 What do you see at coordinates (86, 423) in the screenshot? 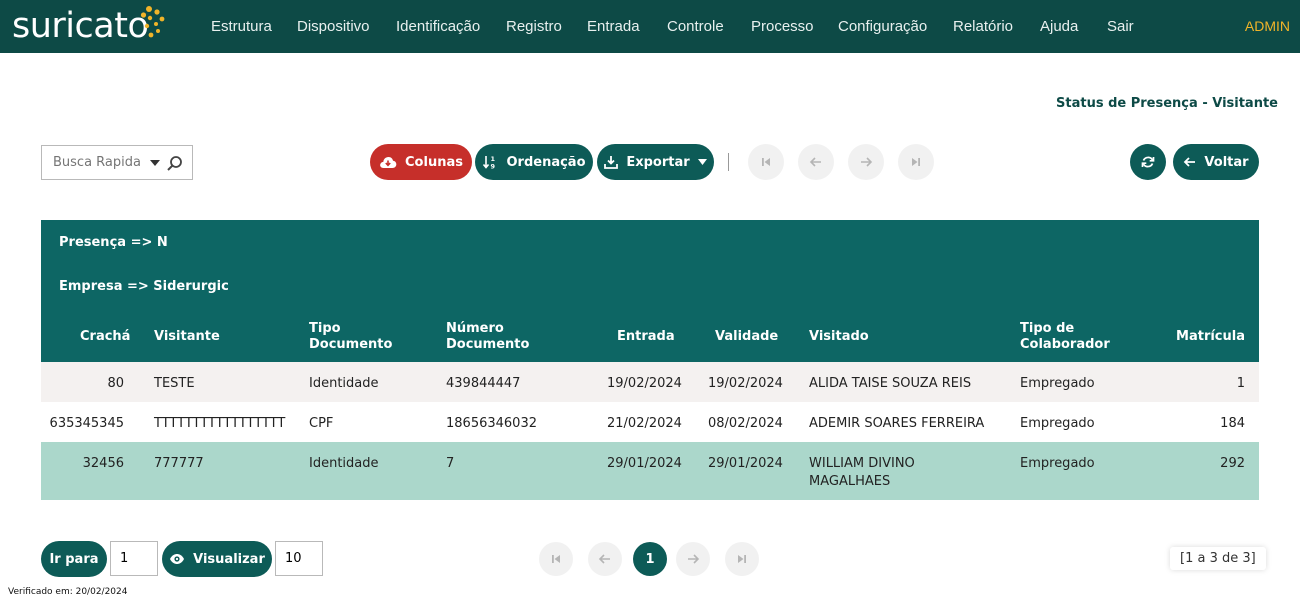
I see `cell-cracha: 635345345` at bounding box center [86, 423].